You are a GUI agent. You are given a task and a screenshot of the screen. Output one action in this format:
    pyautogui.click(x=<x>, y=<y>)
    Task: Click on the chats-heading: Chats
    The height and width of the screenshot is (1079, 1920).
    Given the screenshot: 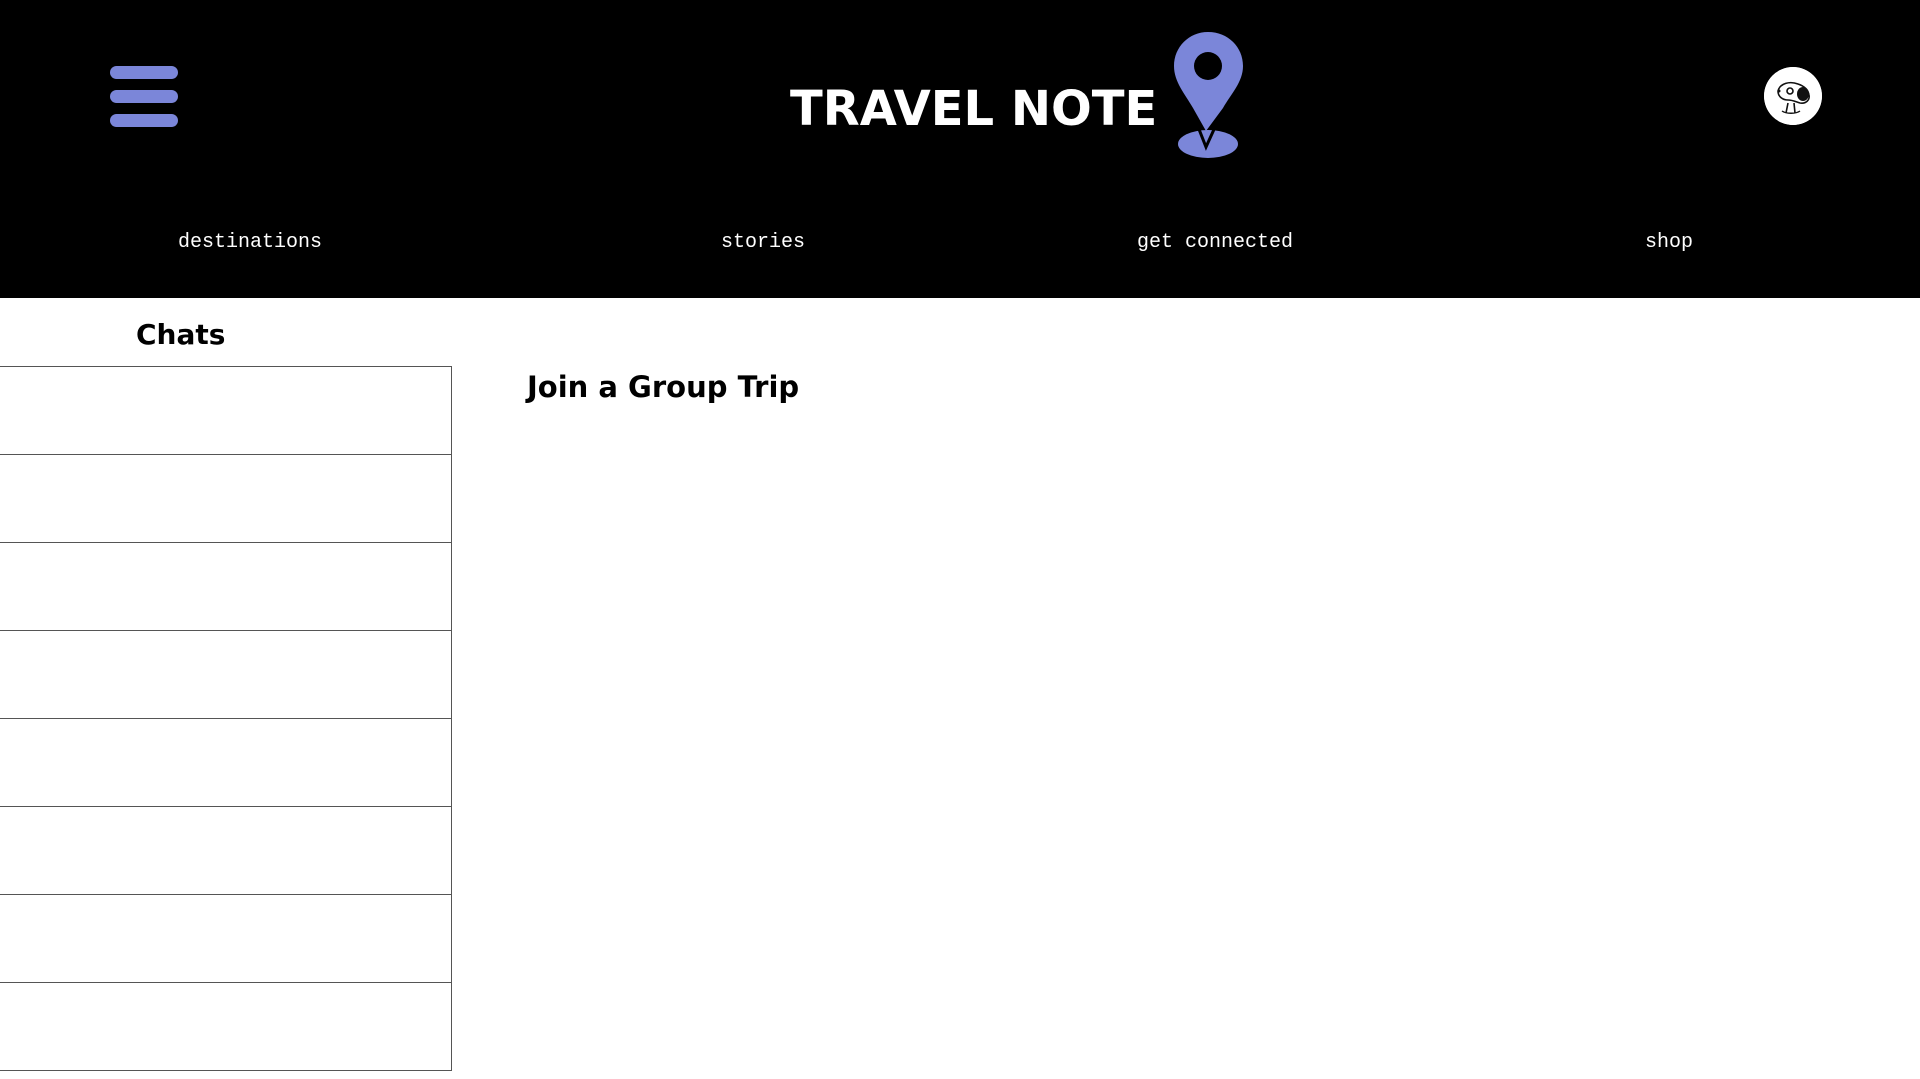 What is the action you would take?
    pyautogui.click(x=181, y=334)
    